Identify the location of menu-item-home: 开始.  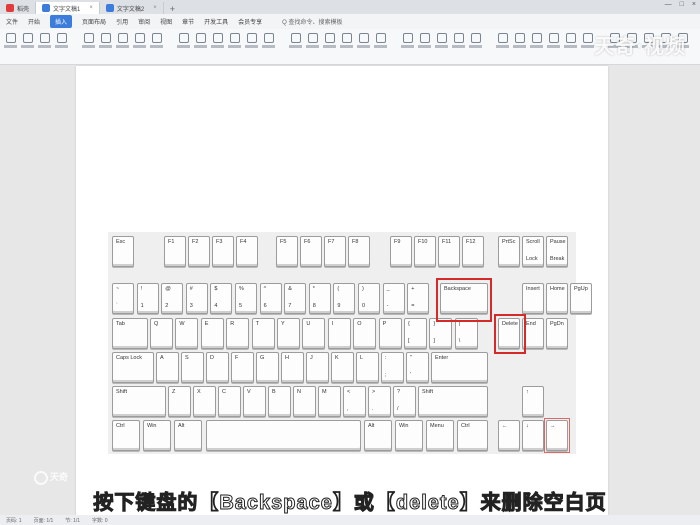
(34, 21).